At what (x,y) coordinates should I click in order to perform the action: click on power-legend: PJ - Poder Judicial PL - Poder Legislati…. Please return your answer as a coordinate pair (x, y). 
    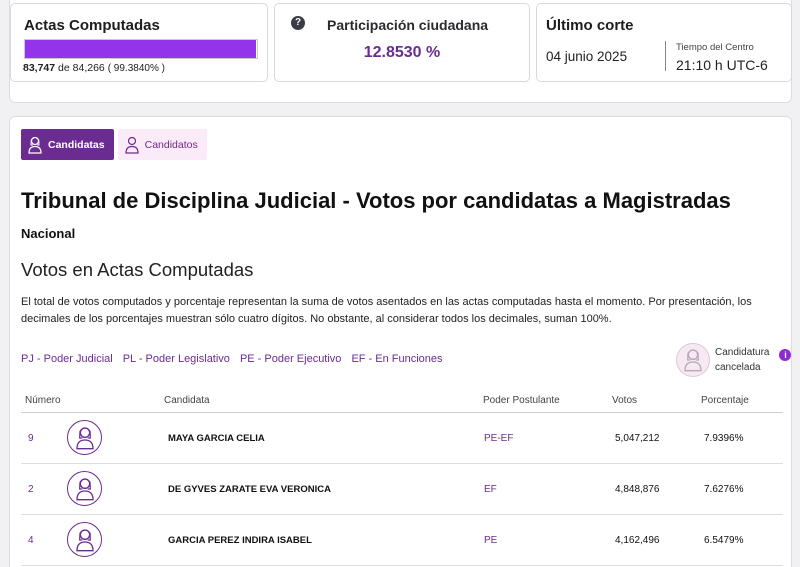
    Looking at the image, I should click on (232, 359).